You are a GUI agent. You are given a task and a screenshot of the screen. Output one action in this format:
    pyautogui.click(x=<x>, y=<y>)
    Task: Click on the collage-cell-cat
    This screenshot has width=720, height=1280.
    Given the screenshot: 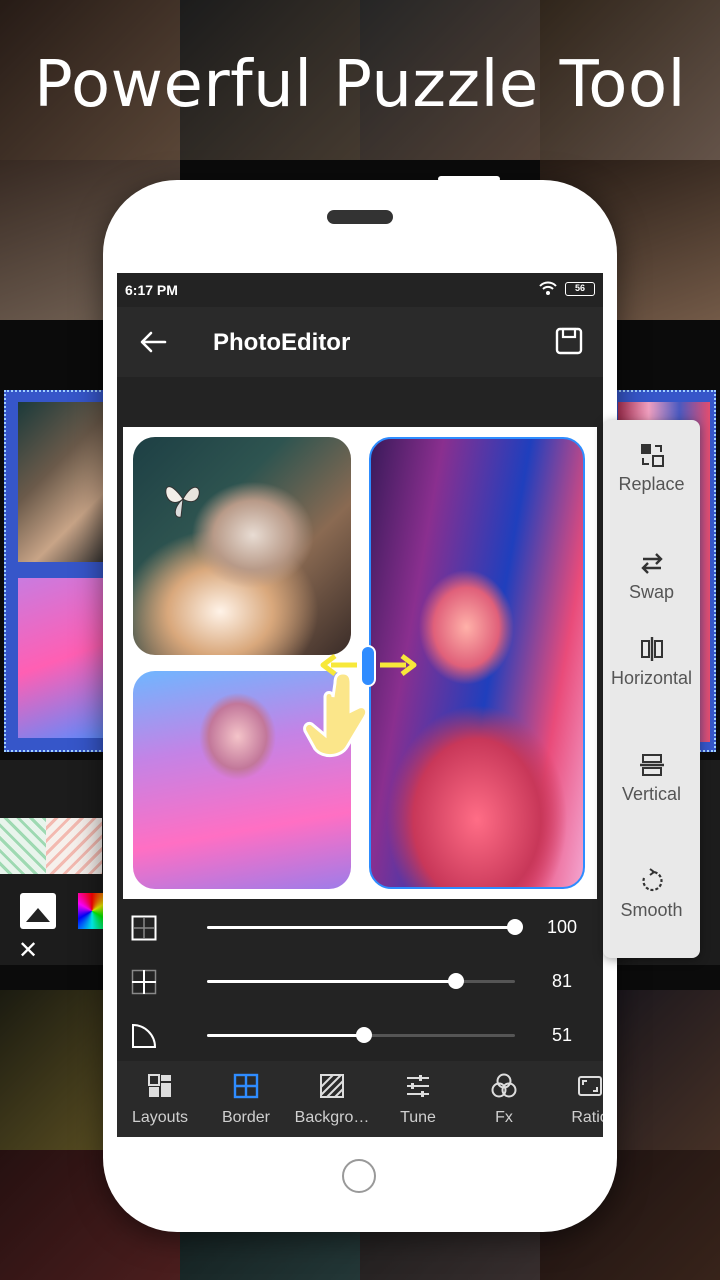 What is the action you would take?
    pyautogui.click(x=242, y=546)
    